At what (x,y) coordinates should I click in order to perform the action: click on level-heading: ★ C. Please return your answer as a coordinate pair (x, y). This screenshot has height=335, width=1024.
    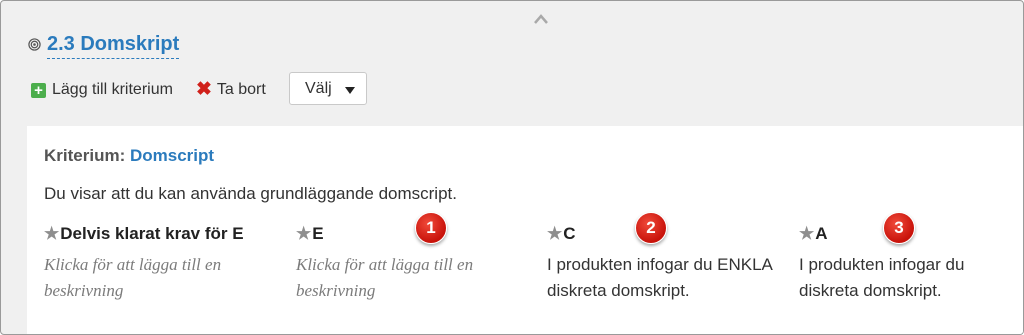
    Looking at the image, I should click on (667, 234).